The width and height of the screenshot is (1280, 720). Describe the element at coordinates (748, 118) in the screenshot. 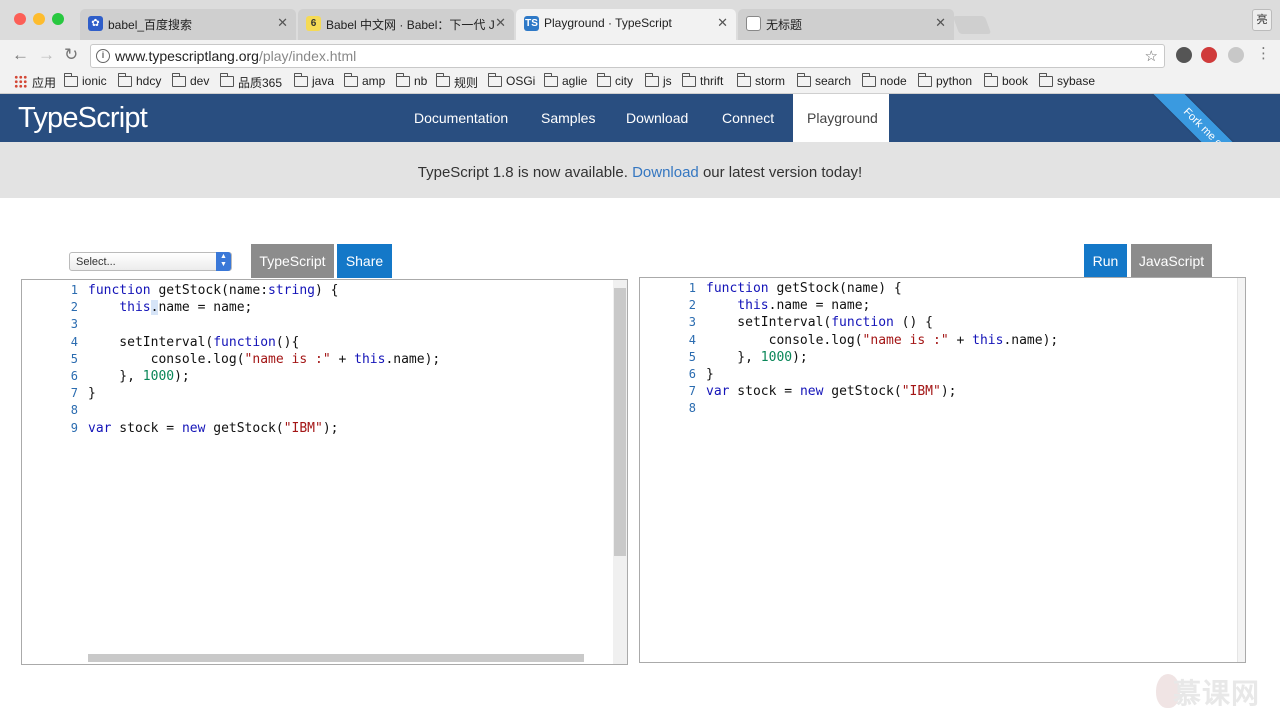

I see `nav-connect: Connect` at that location.